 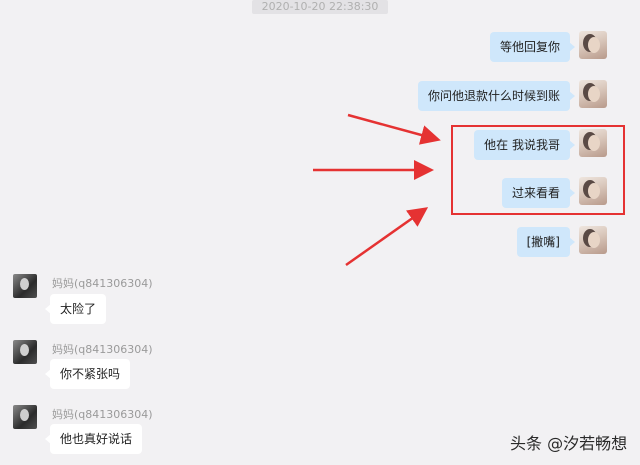 I want to click on watermark: 头条 @汐若畅想, so click(x=569, y=443).